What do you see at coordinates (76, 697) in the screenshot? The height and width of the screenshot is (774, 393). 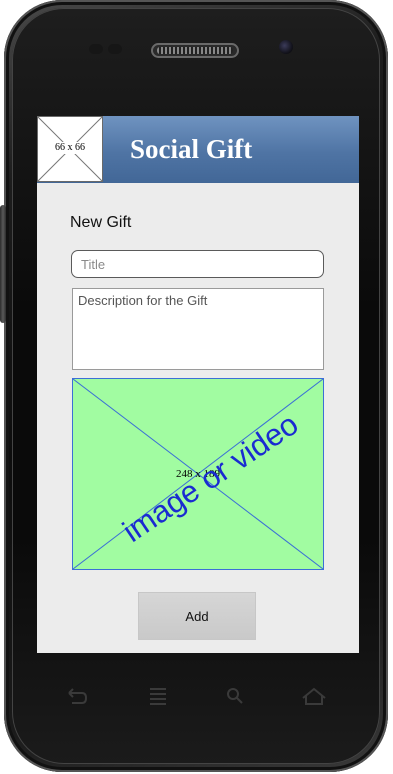 I see `back-icon` at bounding box center [76, 697].